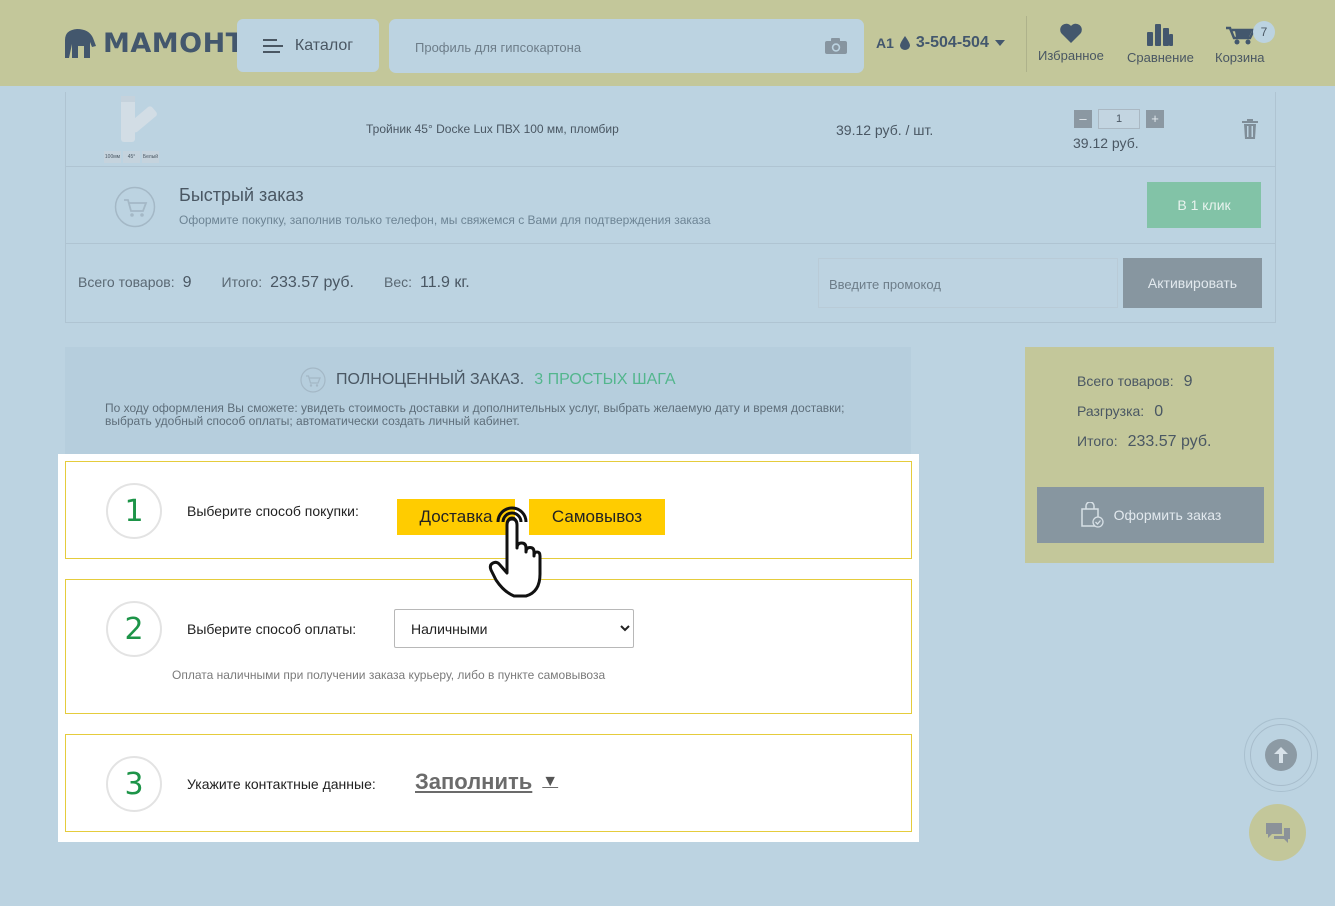 This screenshot has width=1335, height=906. I want to click on line-total: 39.12 руб., so click(1106, 143).